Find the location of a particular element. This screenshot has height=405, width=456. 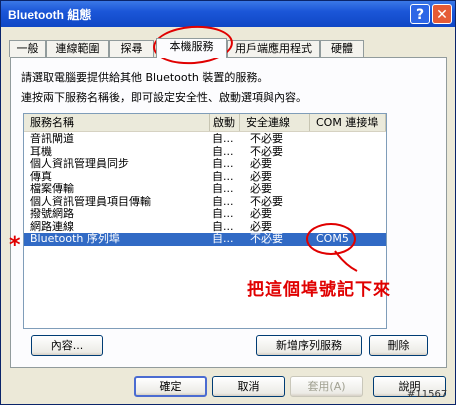

annotation-tail is located at coordinates (346, 261).